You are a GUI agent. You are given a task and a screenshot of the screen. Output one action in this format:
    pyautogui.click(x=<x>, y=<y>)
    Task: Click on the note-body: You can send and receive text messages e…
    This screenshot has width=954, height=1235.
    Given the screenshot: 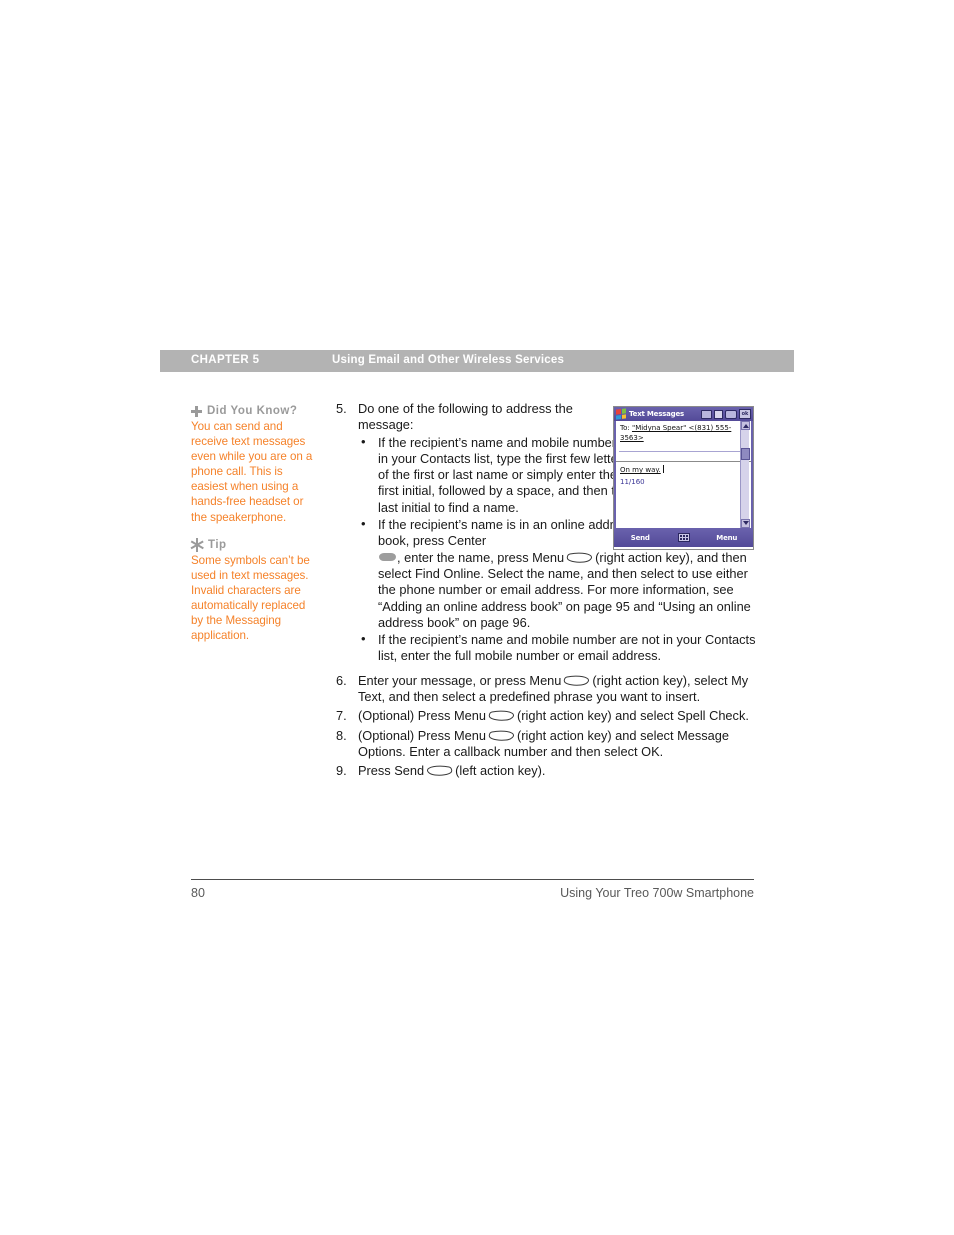 What is the action you would take?
    pyautogui.click(x=252, y=472)
    